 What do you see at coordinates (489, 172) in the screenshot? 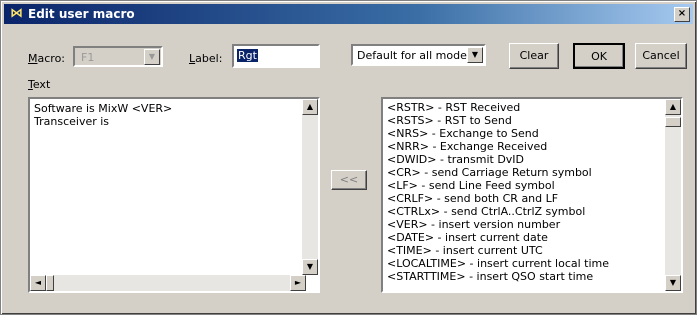
I see `list-item: <CR> - send Carriage Return symbol` at bounding box center [489, 172].